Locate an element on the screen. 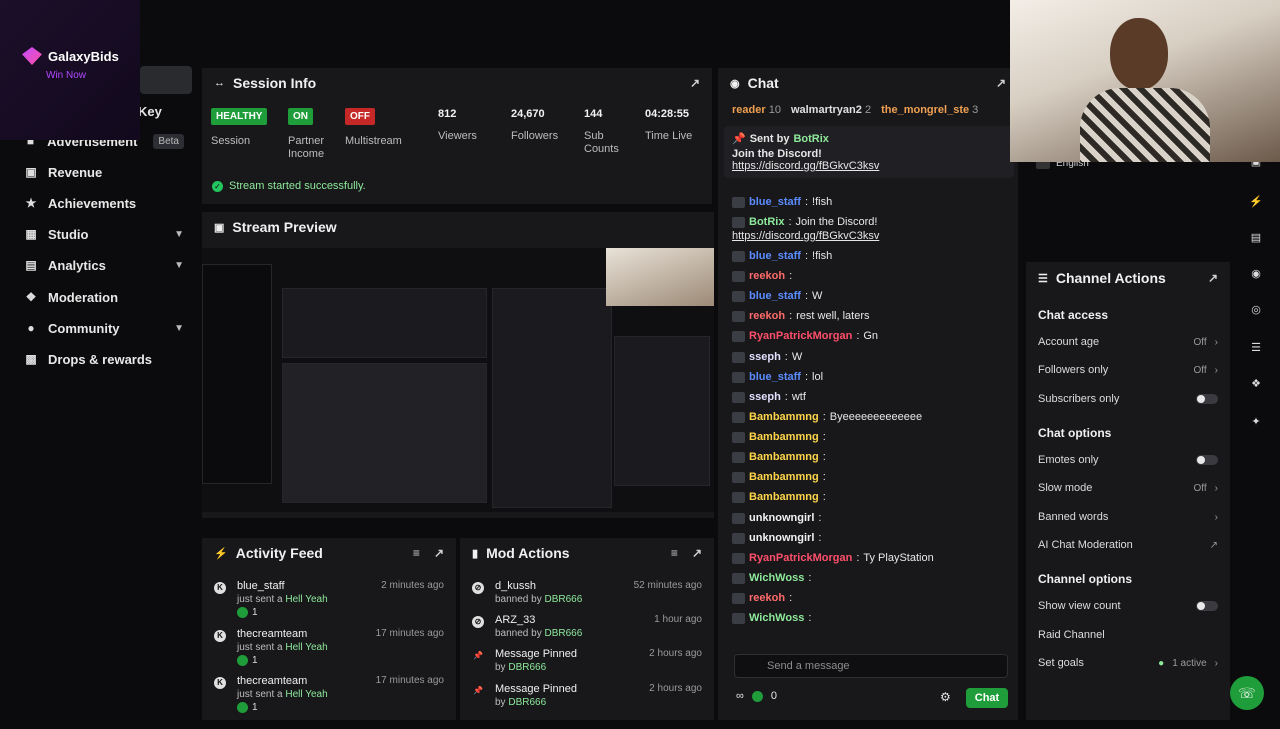 The width and height of the screenshot is (1280, 729). bolt-icon: ⚡ is located at coordinates (1256, 202).